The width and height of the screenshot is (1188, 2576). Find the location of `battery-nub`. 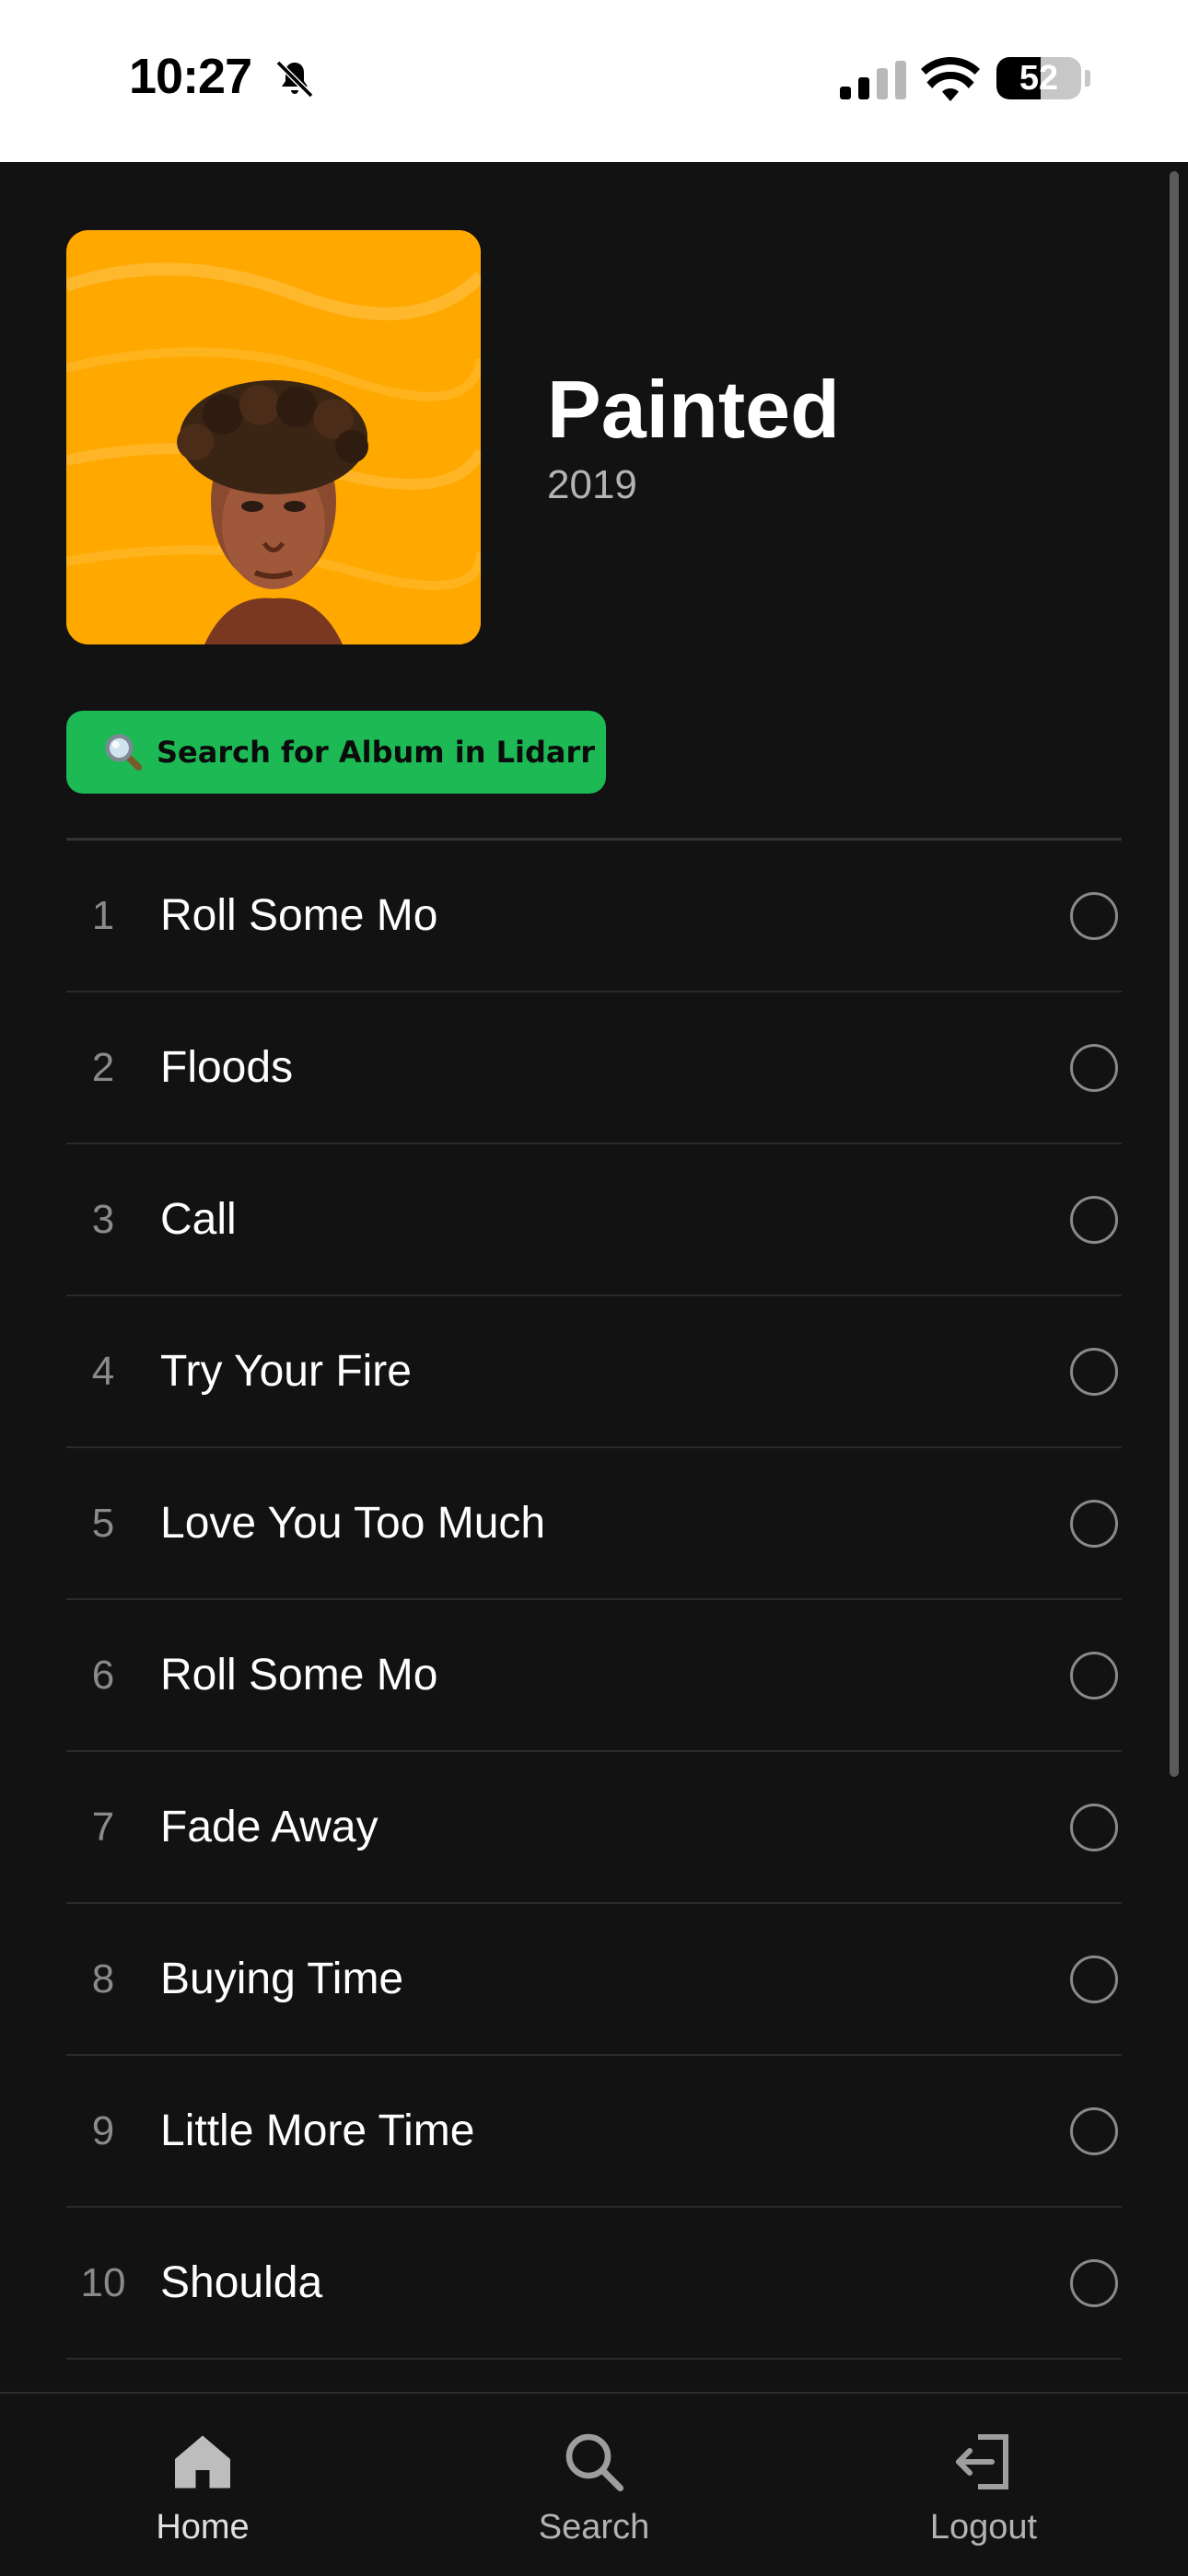

battery-nub is located at coordinates (1087, 78).